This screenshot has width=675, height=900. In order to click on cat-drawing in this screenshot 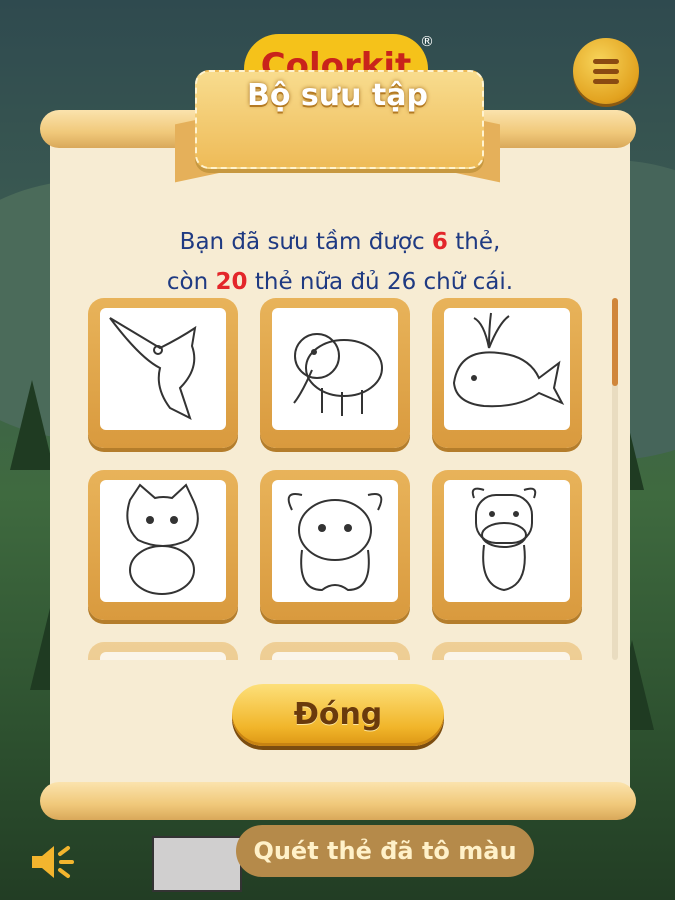, I will do `click(162, 539)`.